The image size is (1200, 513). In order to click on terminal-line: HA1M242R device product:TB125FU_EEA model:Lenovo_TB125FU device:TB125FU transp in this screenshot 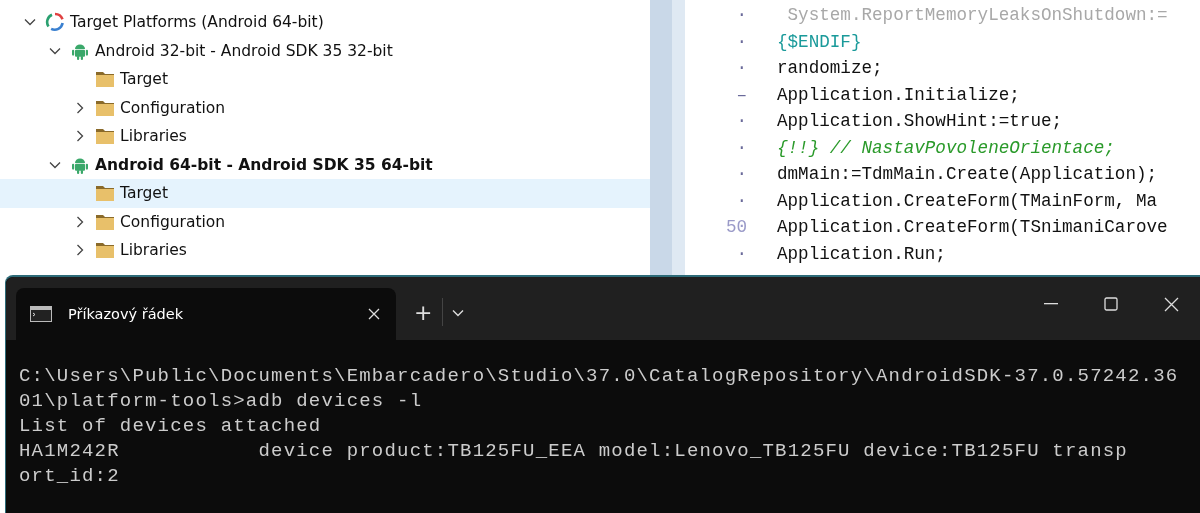, I will do `click(574, 451)`.